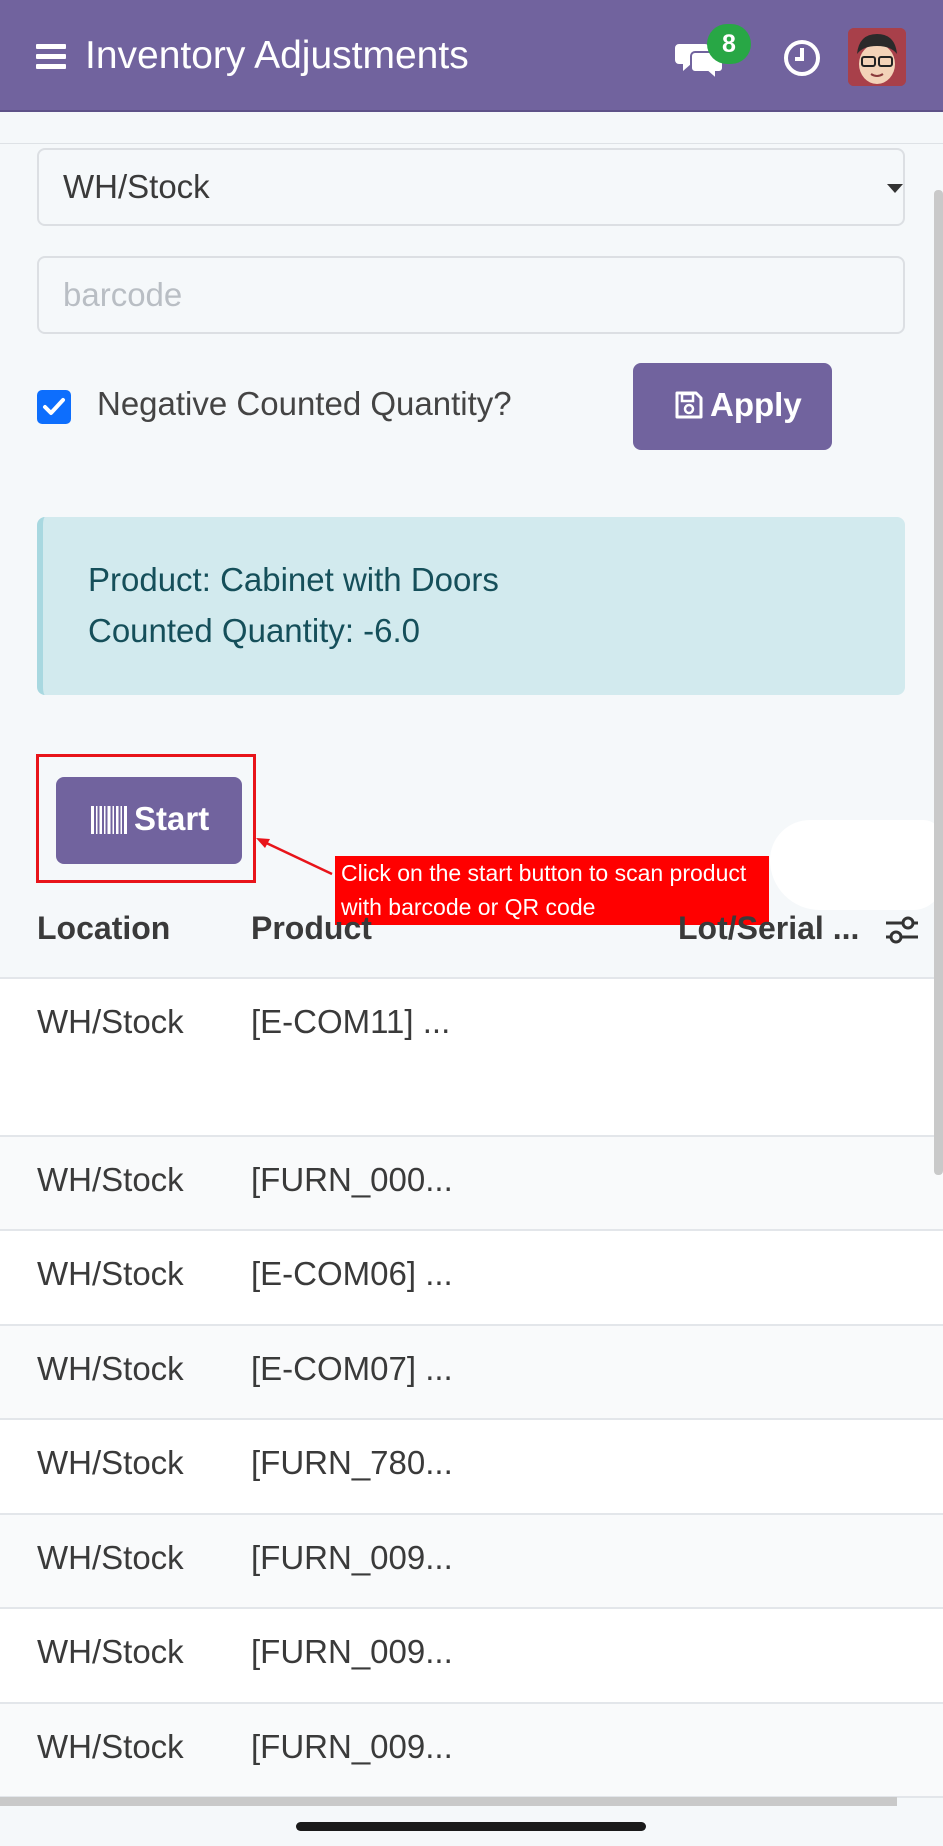 The width and height of the screenshot is (943, 1846). What do you see at coordinates (802, 58) in the screenshot?
I see `clock-icon` at bounding box center [802, 58].